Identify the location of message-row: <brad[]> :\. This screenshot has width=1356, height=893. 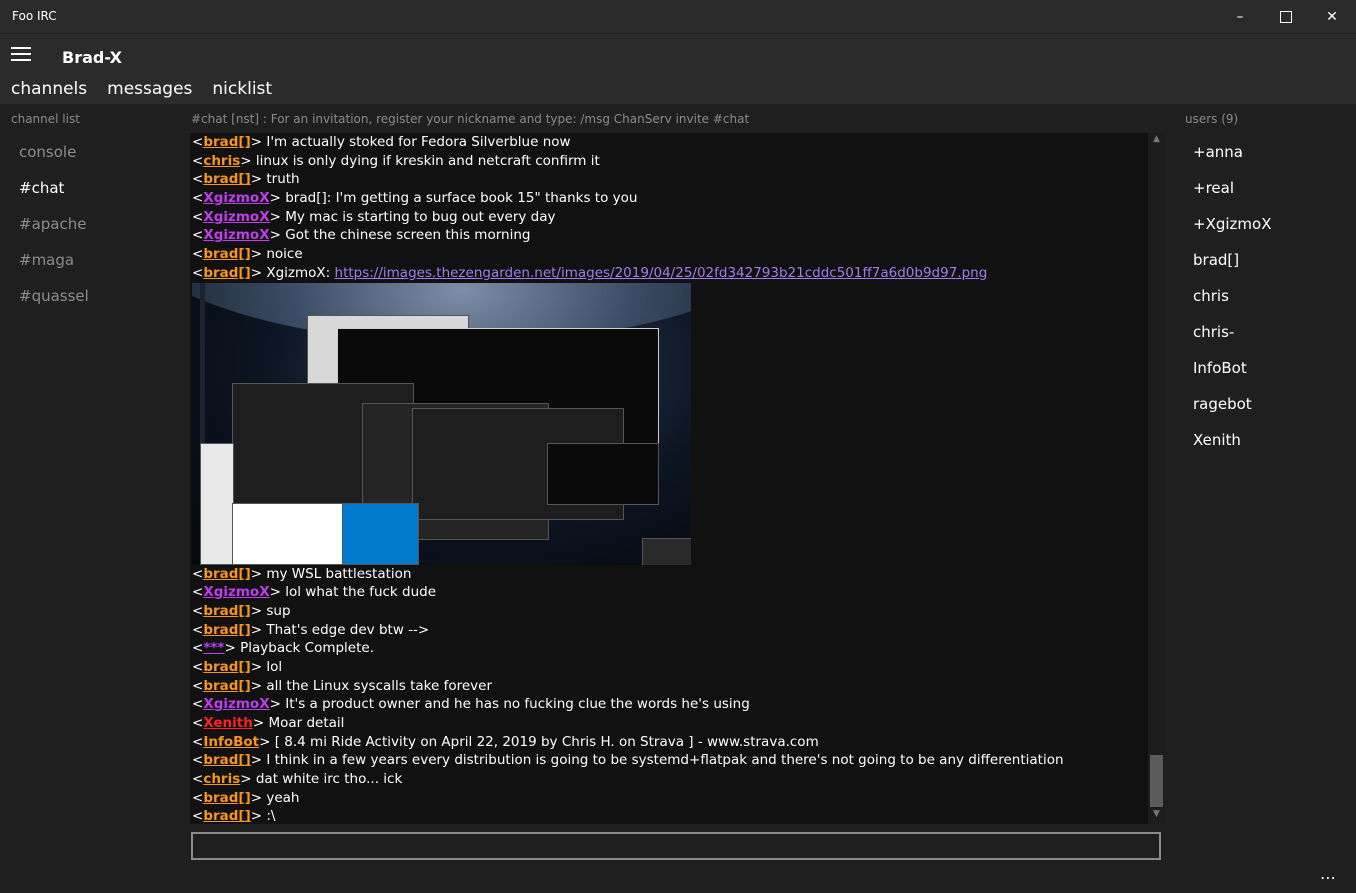
(234, 816).